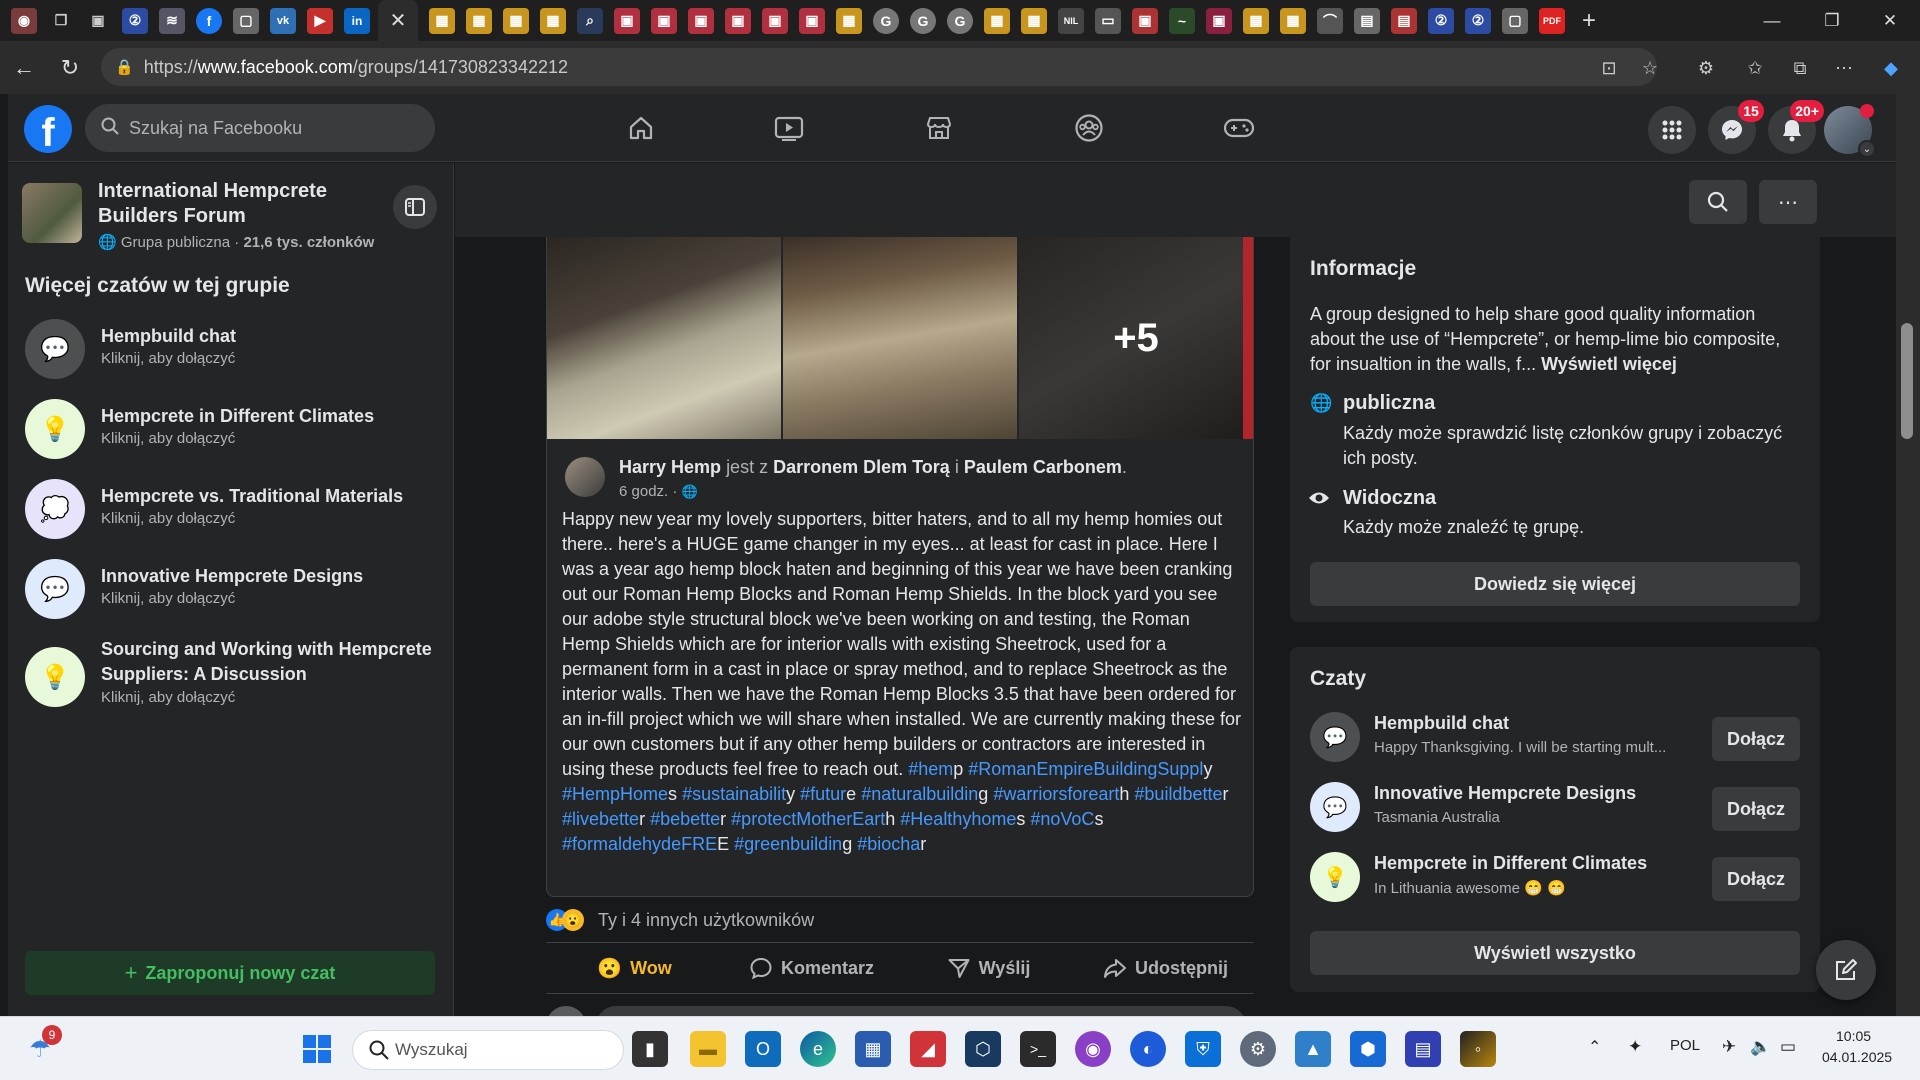 The width and height of the screenshot is (1920, 1080). What do you see at coordinates (664, 338) in the screenshot?
I see `post-photo-blocks-night` at bounding box center [664, 338].